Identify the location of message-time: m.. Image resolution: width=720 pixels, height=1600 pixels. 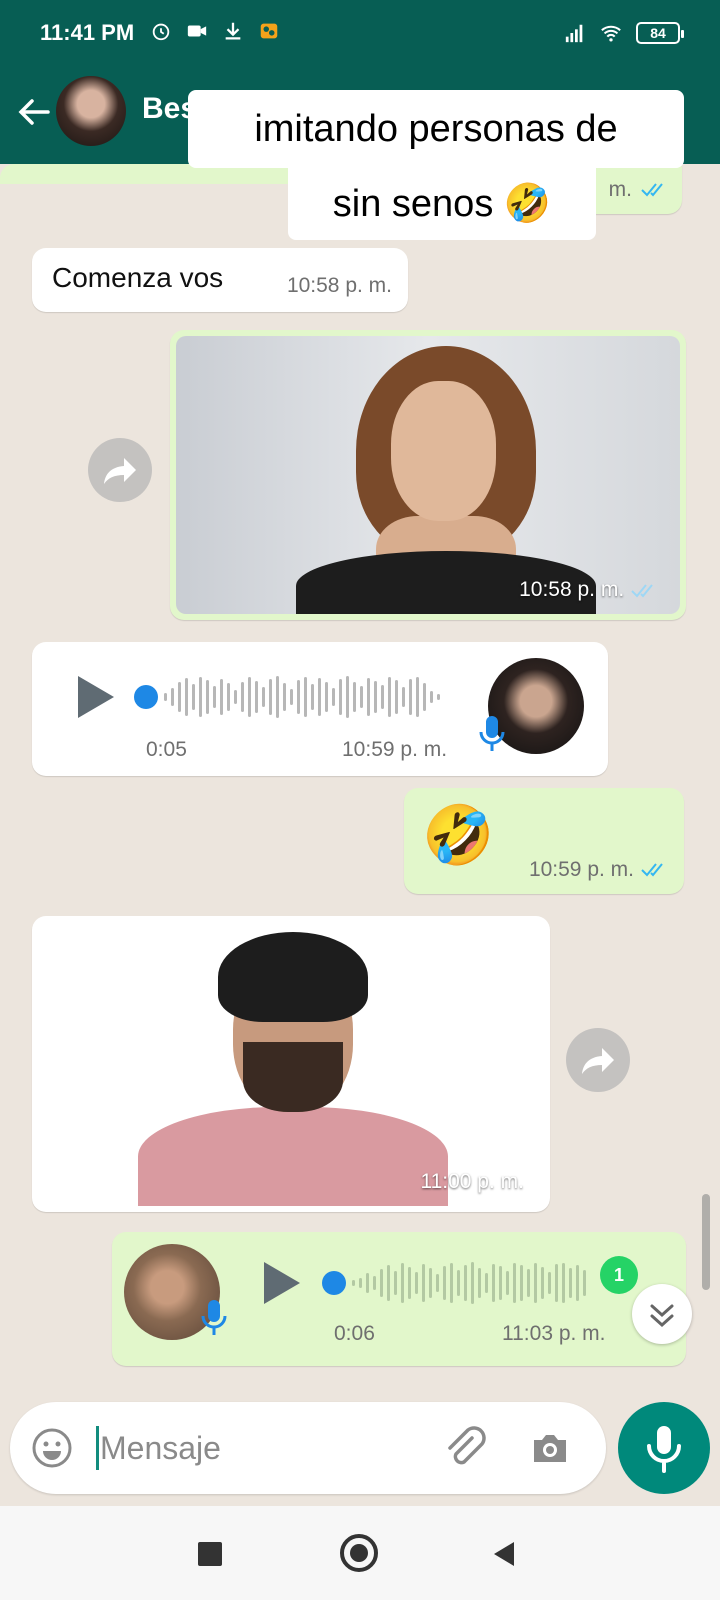
(620, 189).